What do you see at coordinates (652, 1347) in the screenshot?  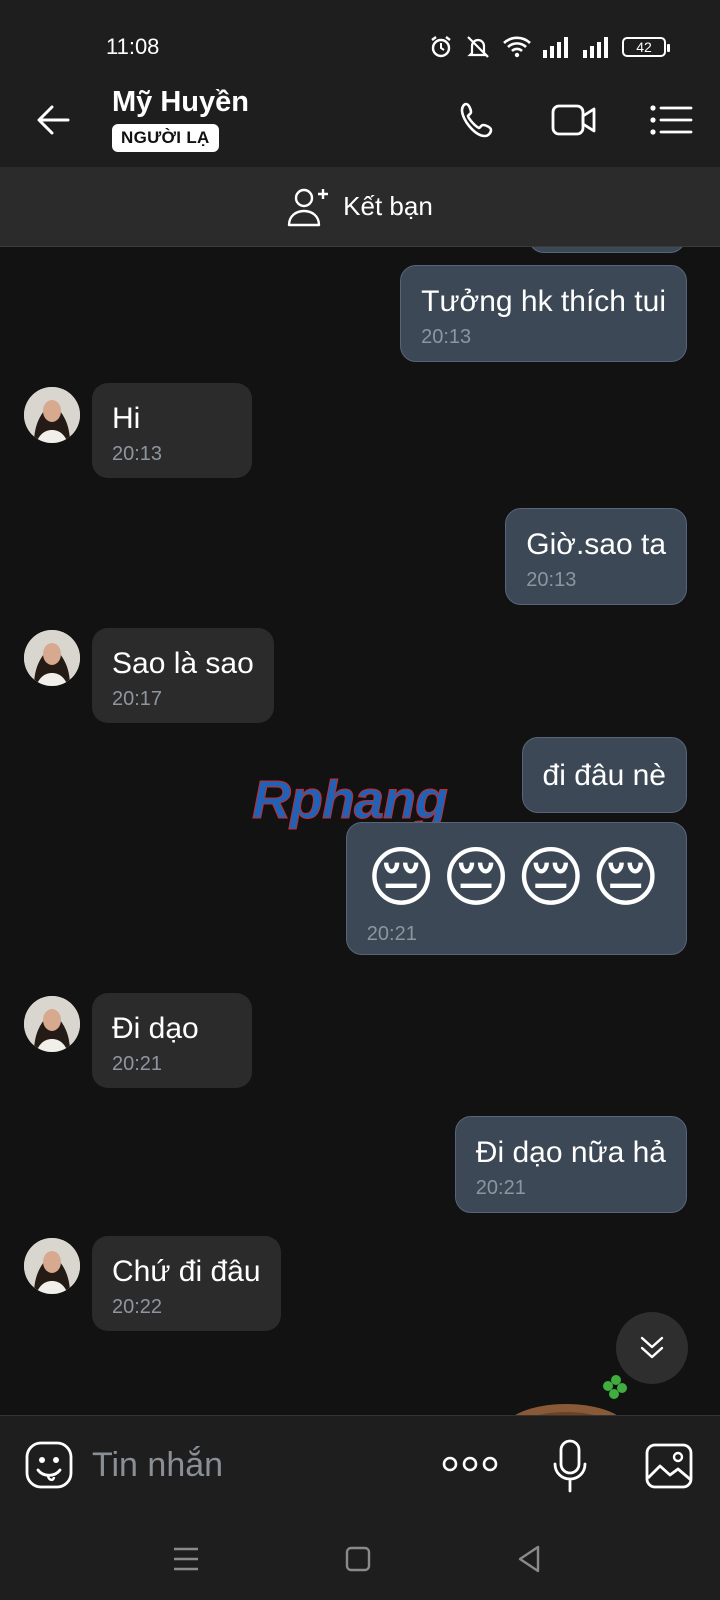 I see `scroll-down-icon` at bounding box center [652, 1347].